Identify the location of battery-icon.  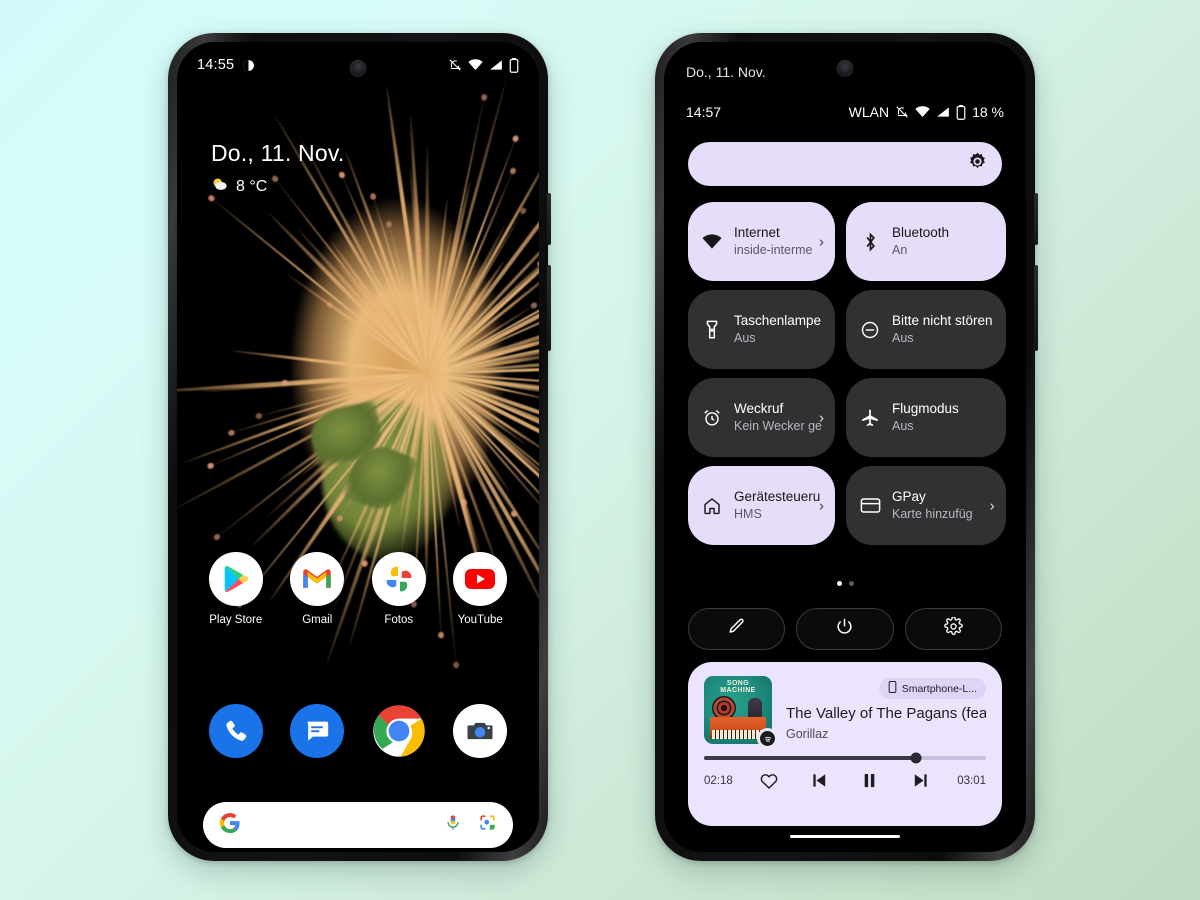
(514, 65).